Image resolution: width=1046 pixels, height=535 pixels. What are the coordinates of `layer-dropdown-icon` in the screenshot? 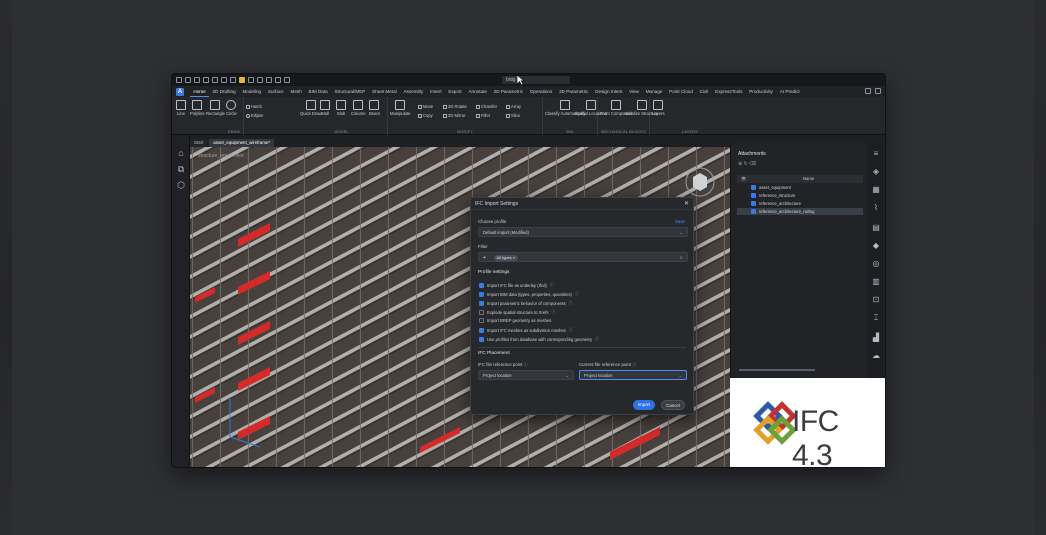 It's located at (251, 80).